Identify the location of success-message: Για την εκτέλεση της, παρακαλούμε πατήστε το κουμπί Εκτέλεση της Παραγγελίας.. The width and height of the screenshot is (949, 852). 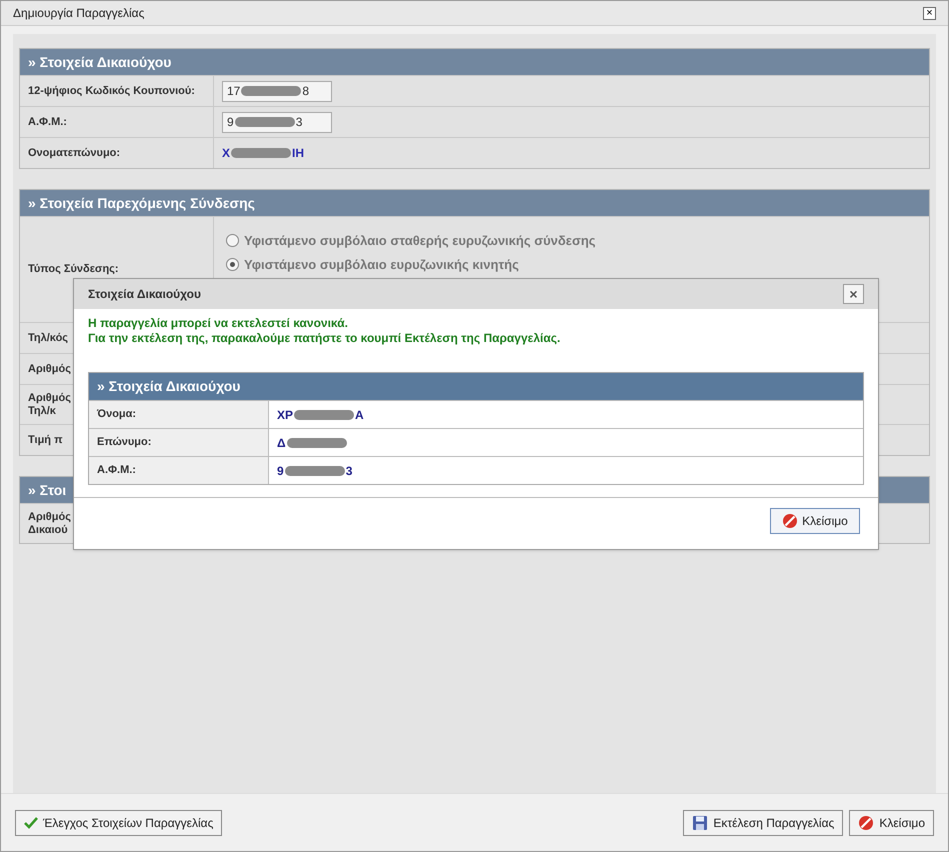
(324, 338).